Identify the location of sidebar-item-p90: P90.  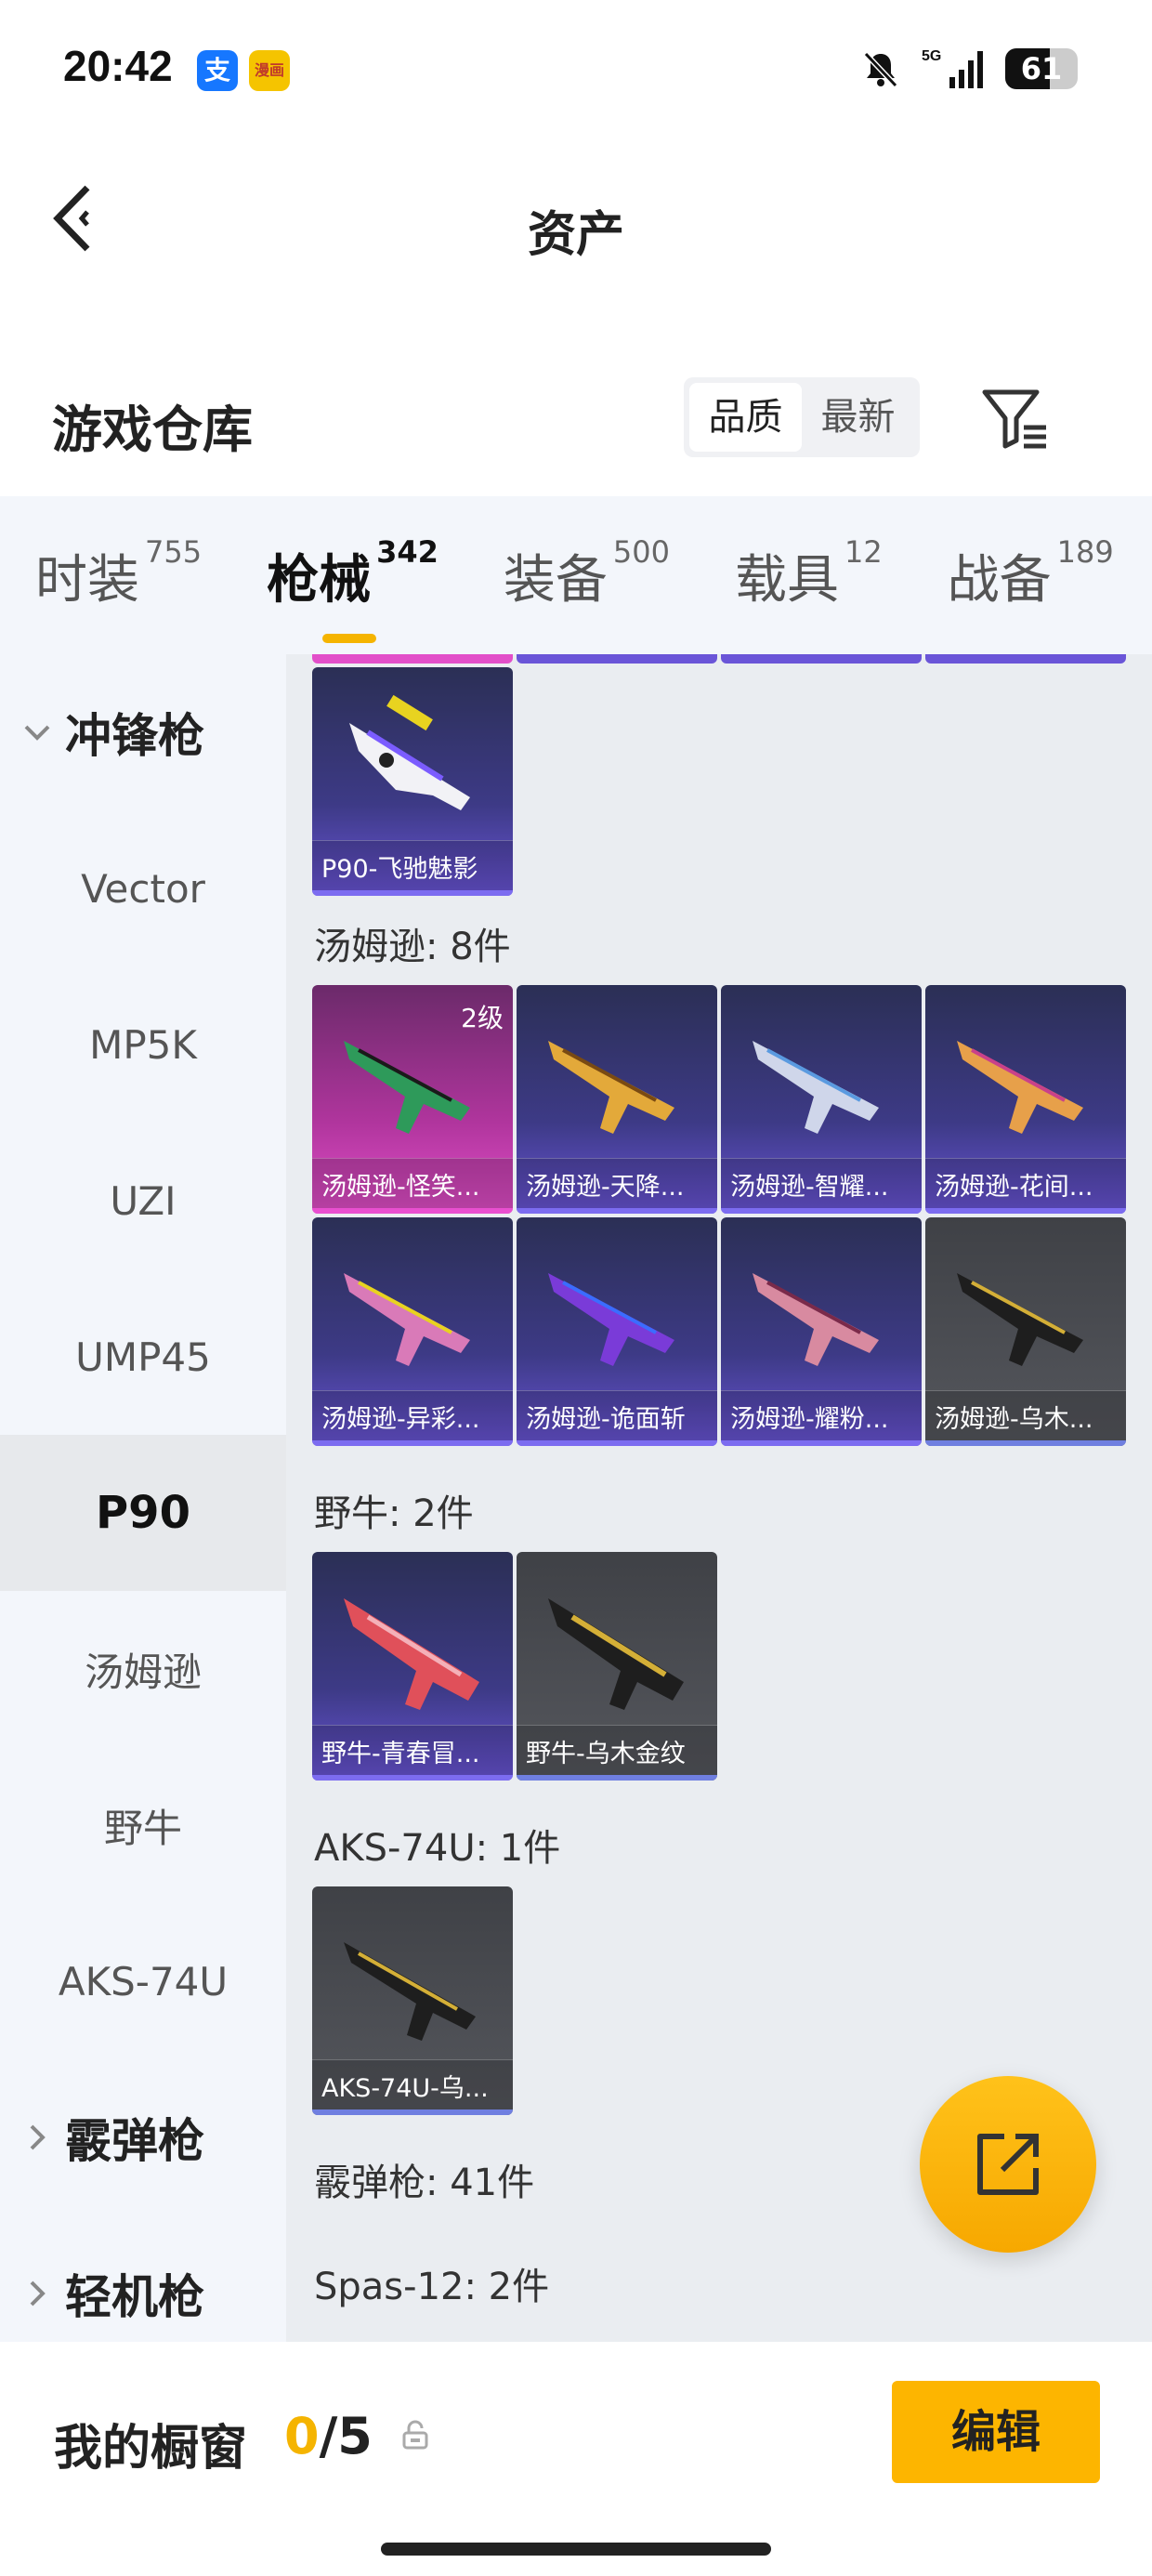
(143, 1513).